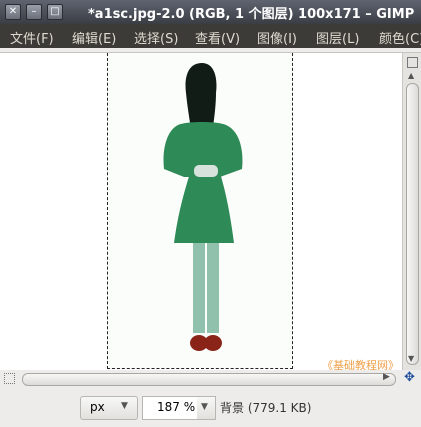 Image resolution: width=421 pixels, height=427 pixels. Describe the element at coordinates (213, 343) in the screenshot. I see `right-shoe-shape` at that location.